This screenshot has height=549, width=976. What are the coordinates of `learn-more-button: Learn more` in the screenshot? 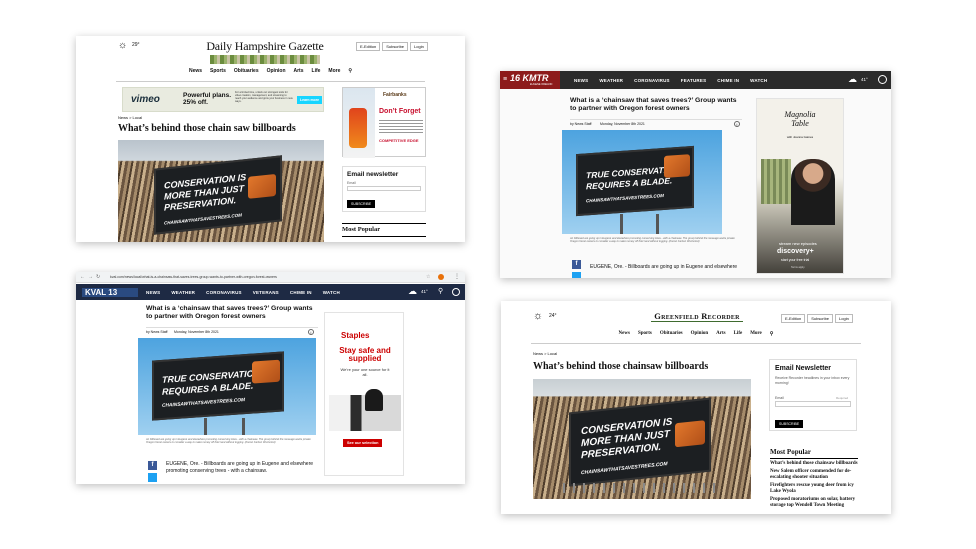 It's located at (310, 100).